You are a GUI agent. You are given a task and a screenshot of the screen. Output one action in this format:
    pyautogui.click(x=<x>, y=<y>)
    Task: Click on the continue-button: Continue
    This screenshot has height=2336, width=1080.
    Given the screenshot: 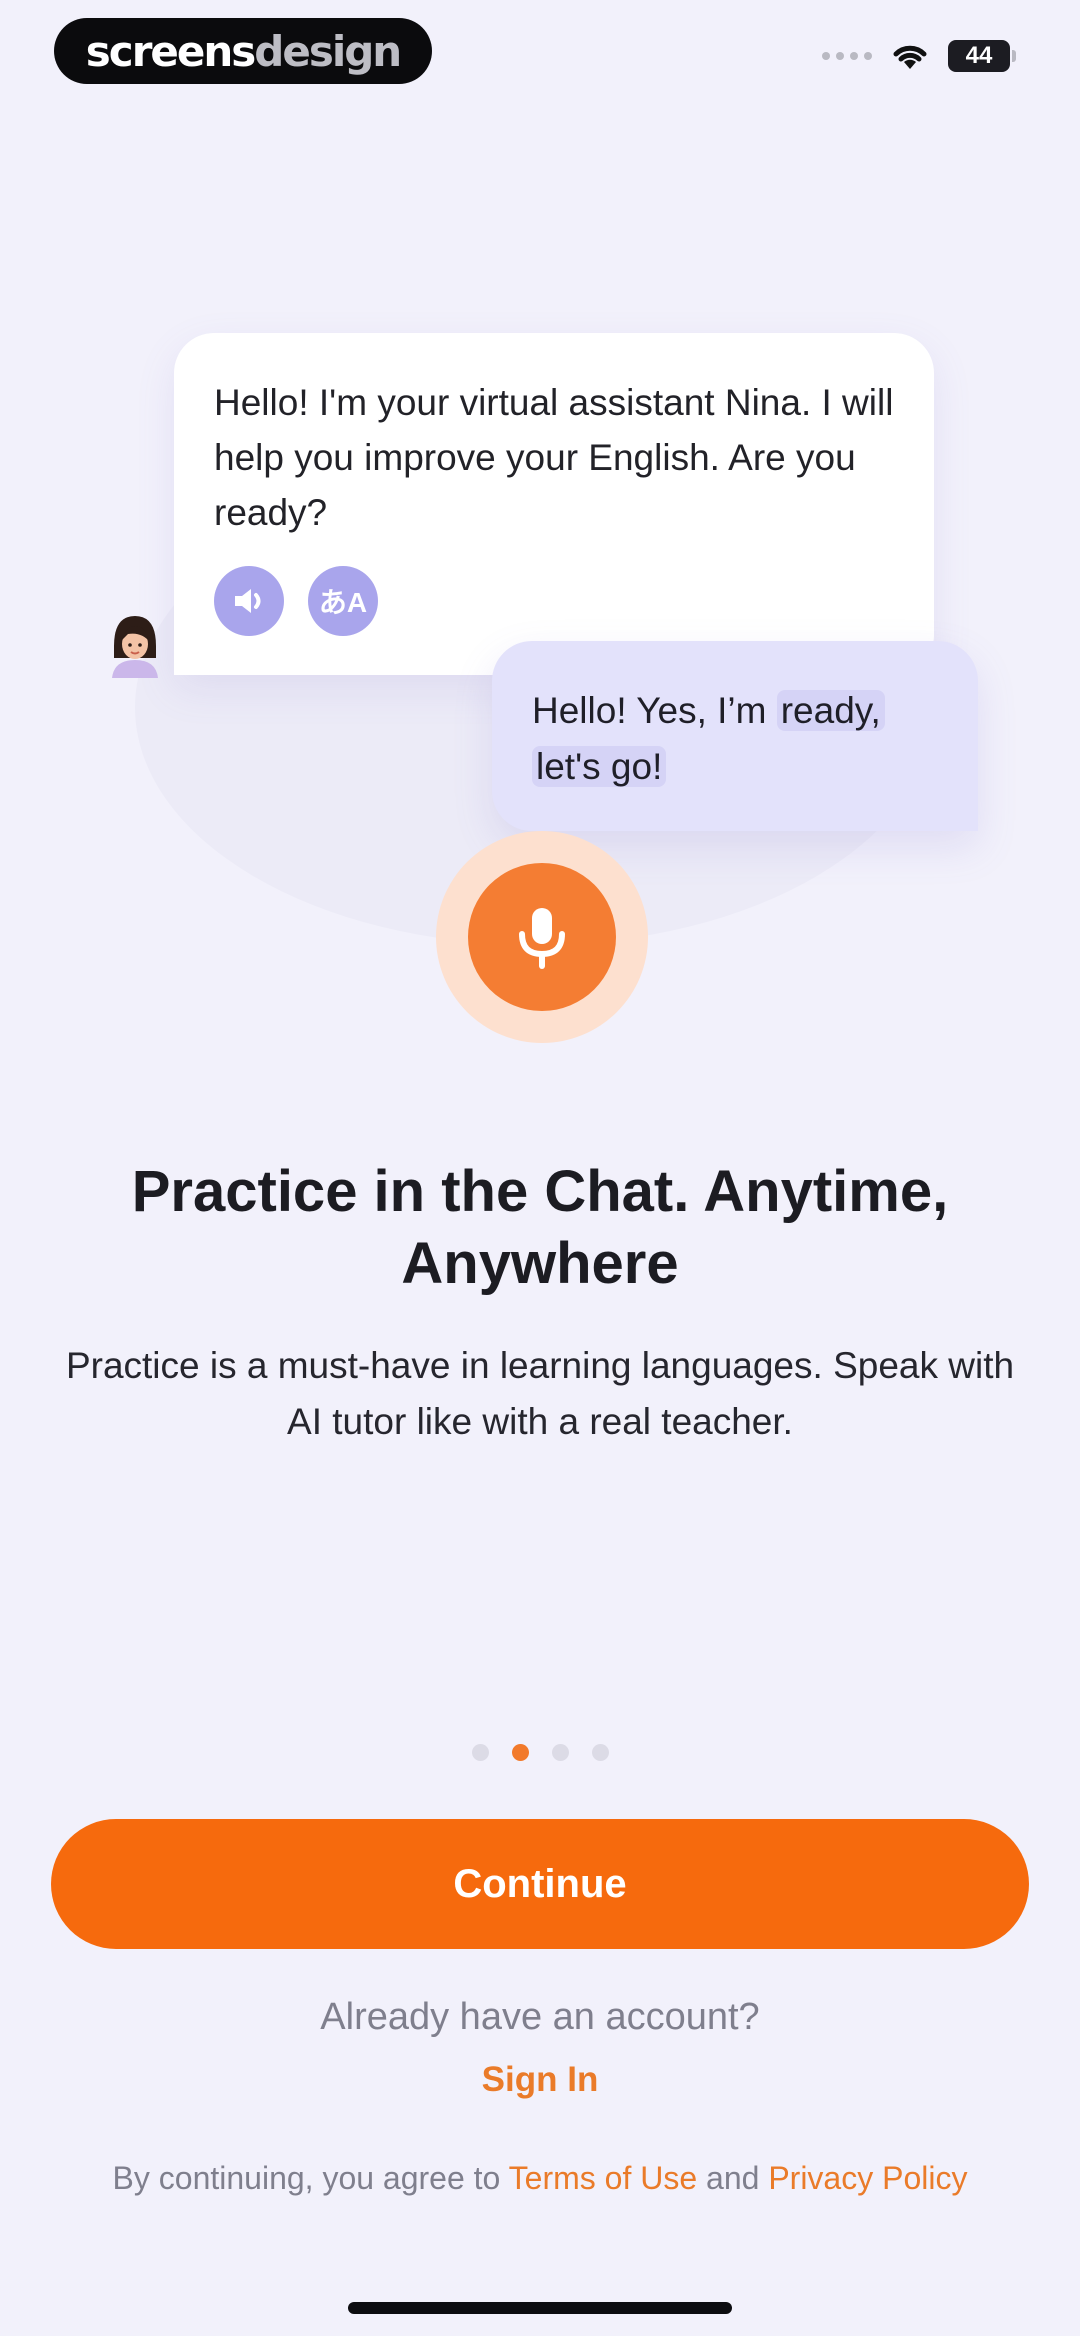 What is the action you would take?
    pyautogui.click(x=540, y=1884)
    